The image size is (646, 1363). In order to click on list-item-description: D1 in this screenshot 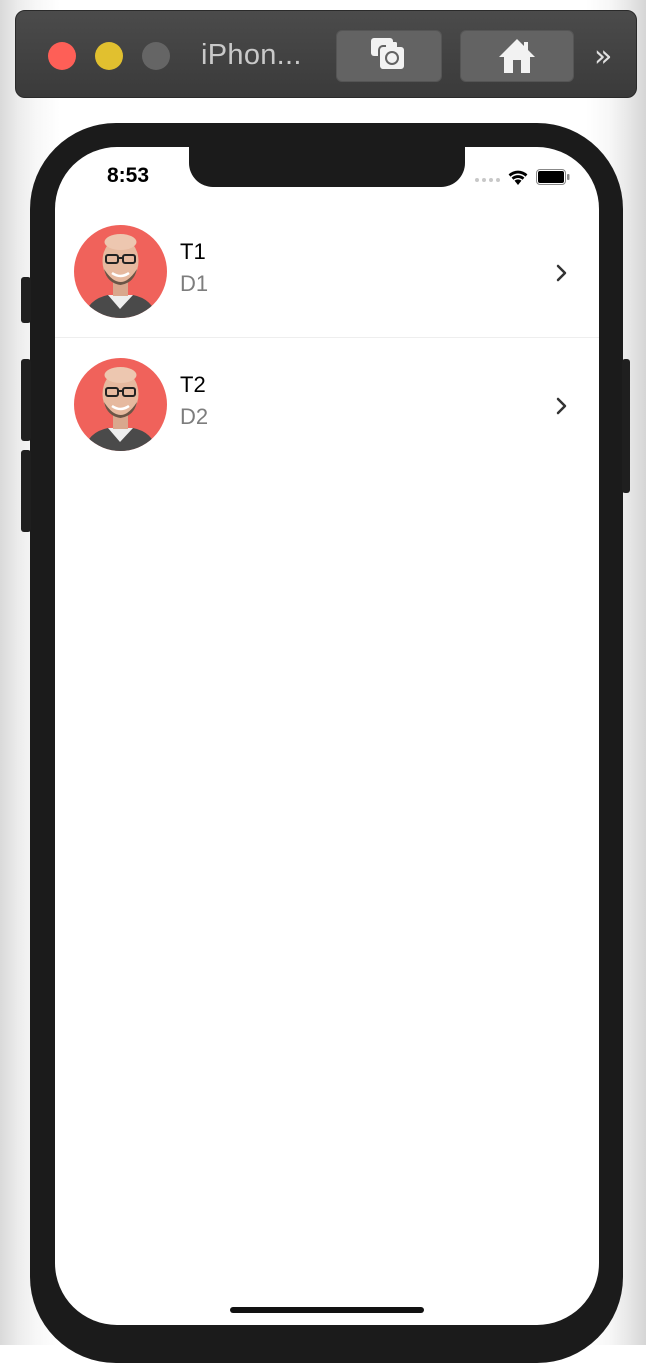, I will do `click(194, 283)`.